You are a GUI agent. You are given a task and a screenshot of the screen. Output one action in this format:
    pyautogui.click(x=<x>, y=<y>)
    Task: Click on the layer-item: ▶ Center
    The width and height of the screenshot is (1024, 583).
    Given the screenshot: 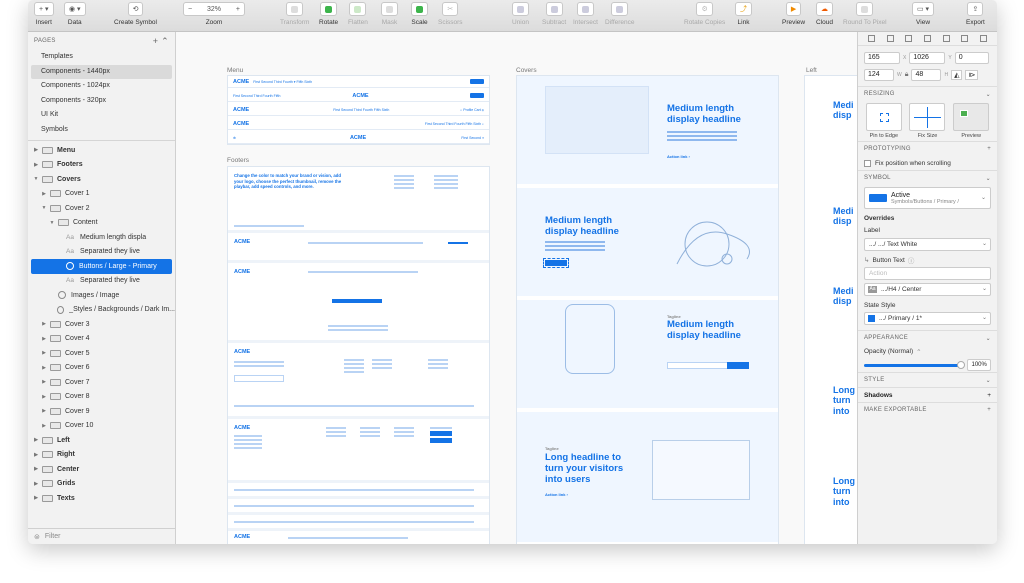 What is the action you would take?
    pyautogui.click(x=101, y=469)
    